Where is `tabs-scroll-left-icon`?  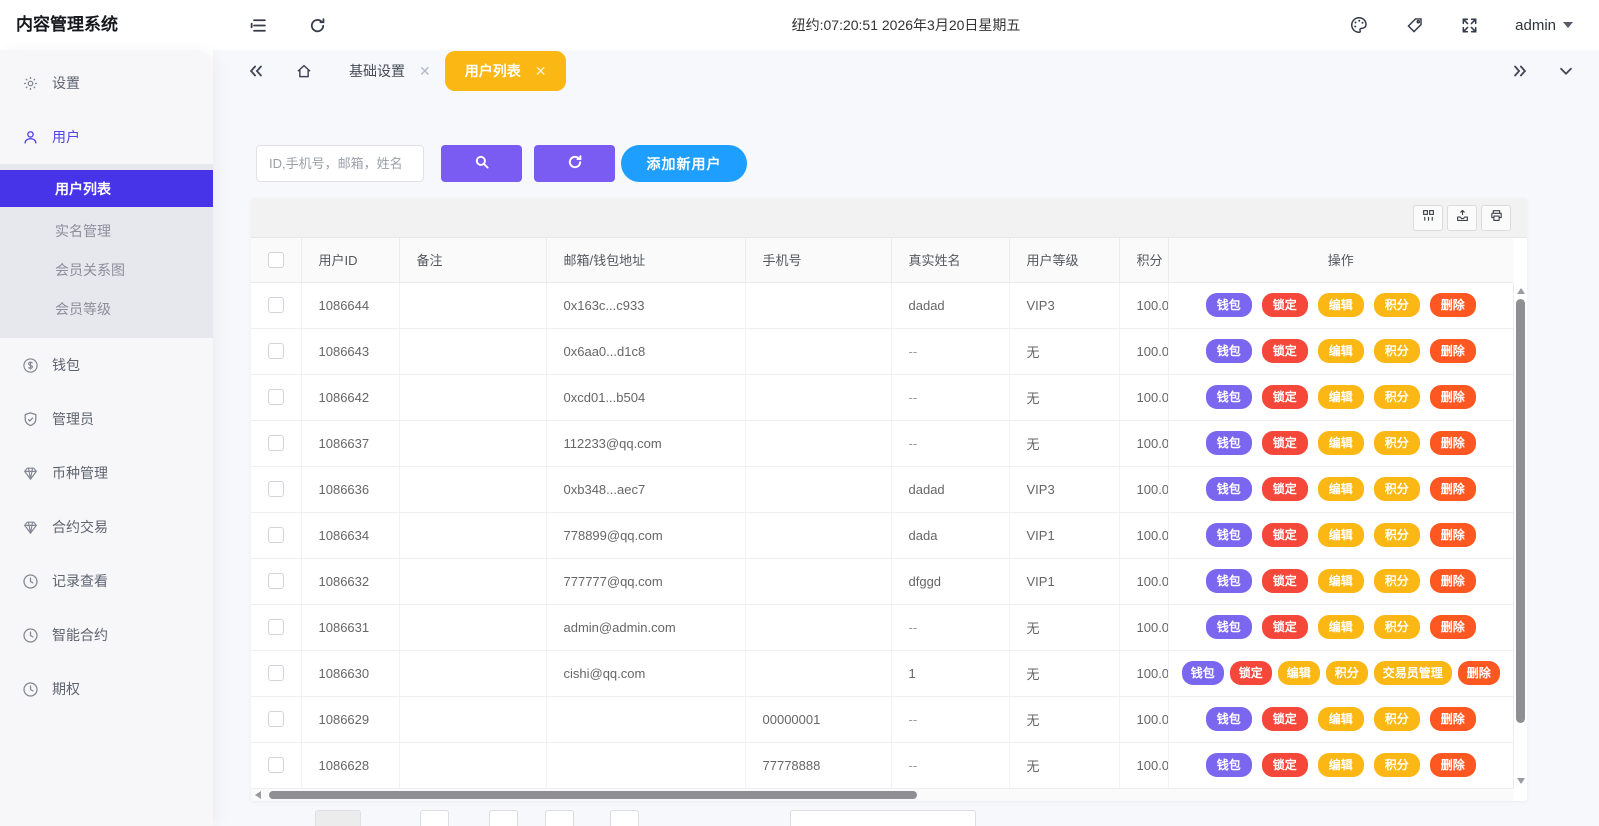
tabs-scroll-left-icon is located at coordinates (256, 71).